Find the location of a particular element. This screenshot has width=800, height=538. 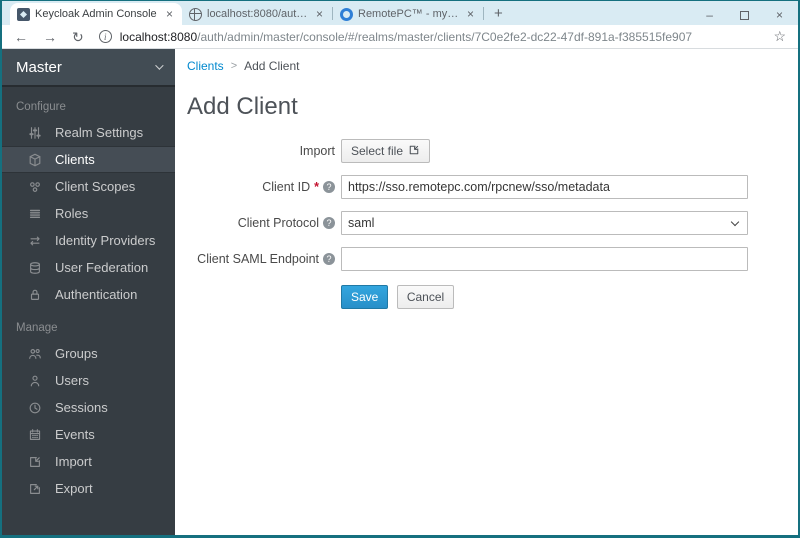

cube-icon is located at coordinates (35, 160).